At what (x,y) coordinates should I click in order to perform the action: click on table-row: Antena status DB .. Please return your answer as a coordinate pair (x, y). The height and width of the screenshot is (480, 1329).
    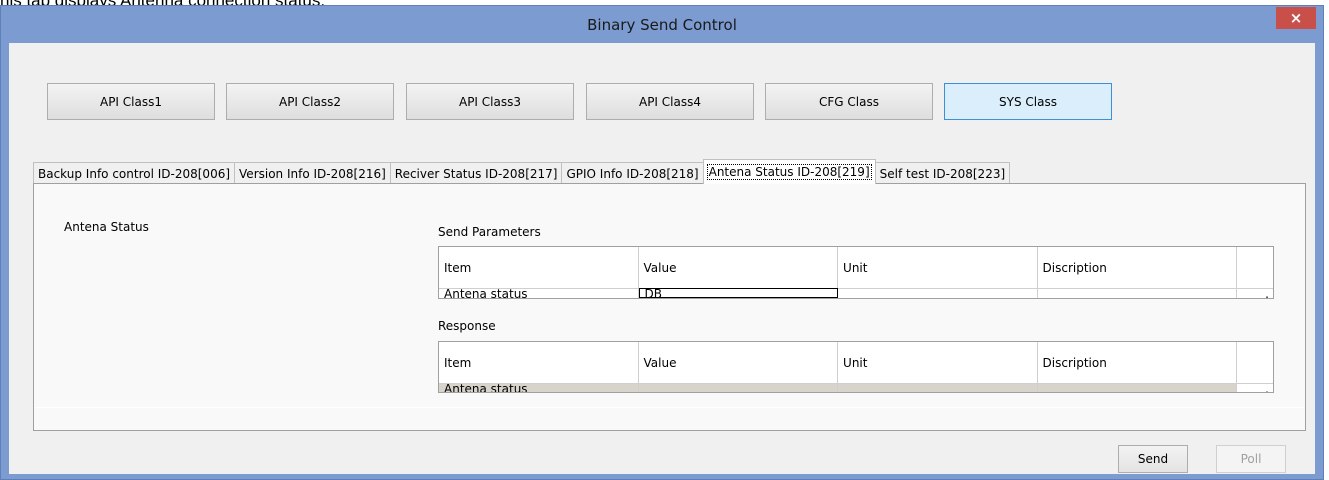
    Looking at the image, I should click on (856, 293).